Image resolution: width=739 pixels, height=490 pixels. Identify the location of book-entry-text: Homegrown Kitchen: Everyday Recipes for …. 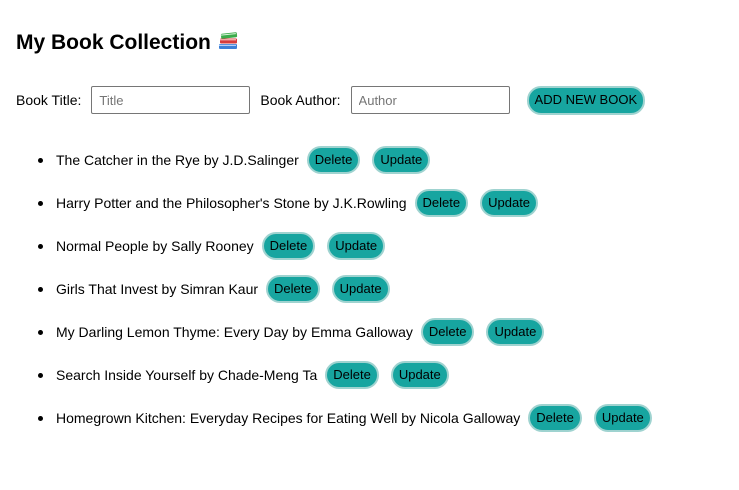
(288, 418).